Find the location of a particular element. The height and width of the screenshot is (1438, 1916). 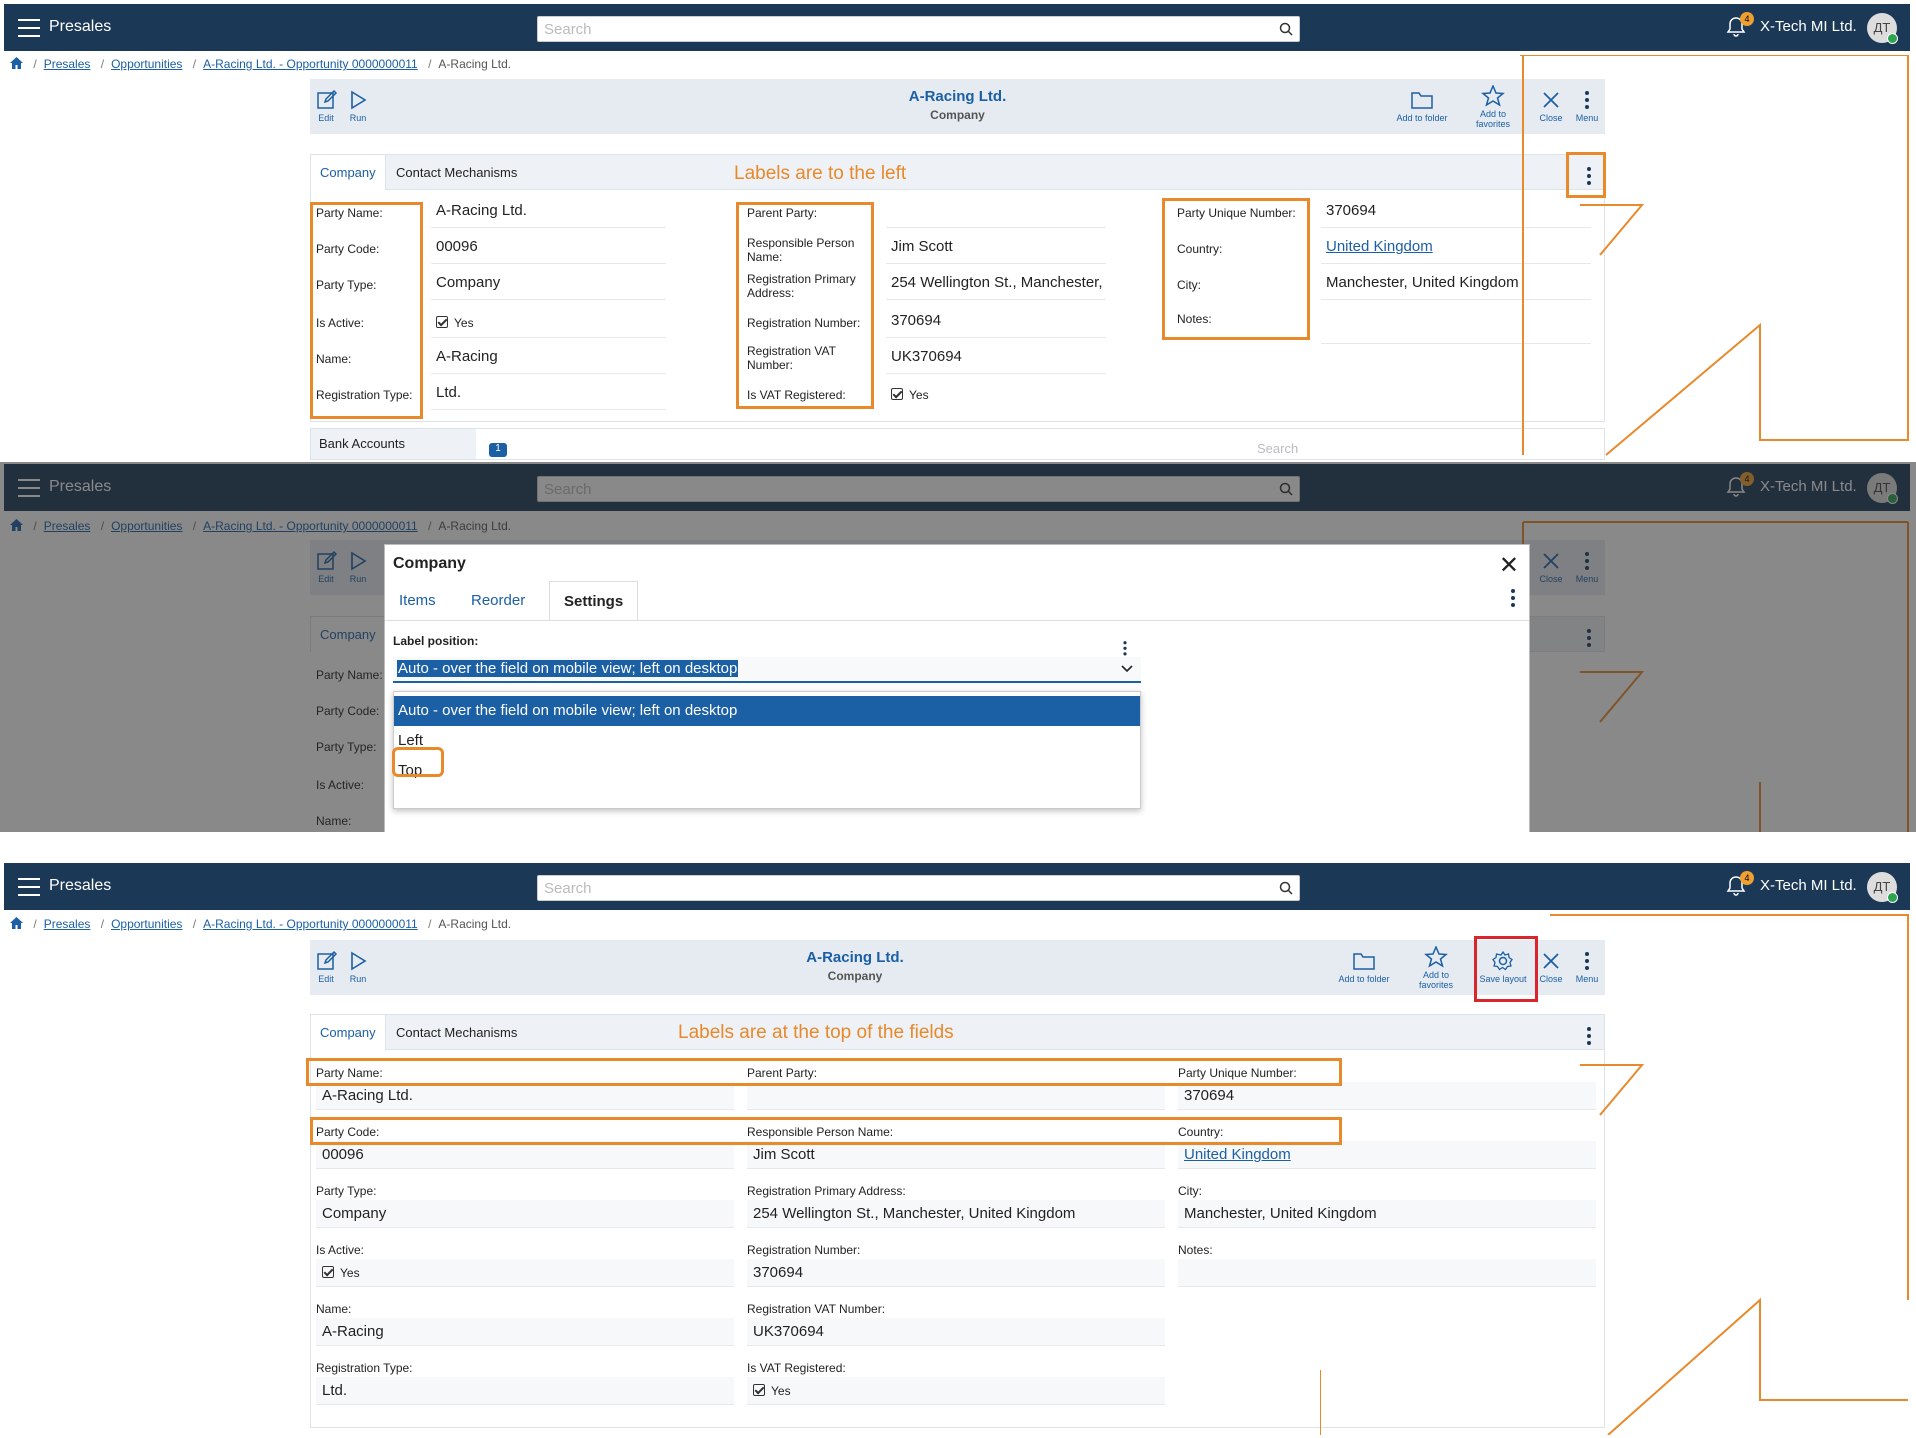

highlight-left-labels-col1 is located at coordinates (366, 310).